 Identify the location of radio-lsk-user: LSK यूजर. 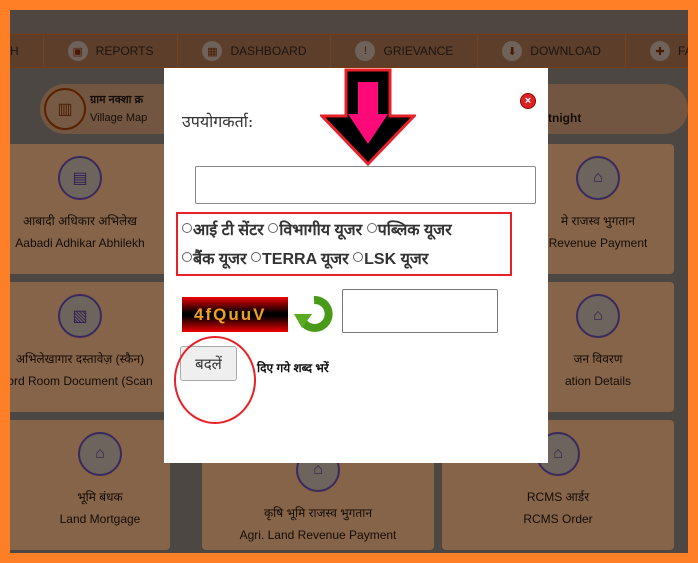
(390, 259).